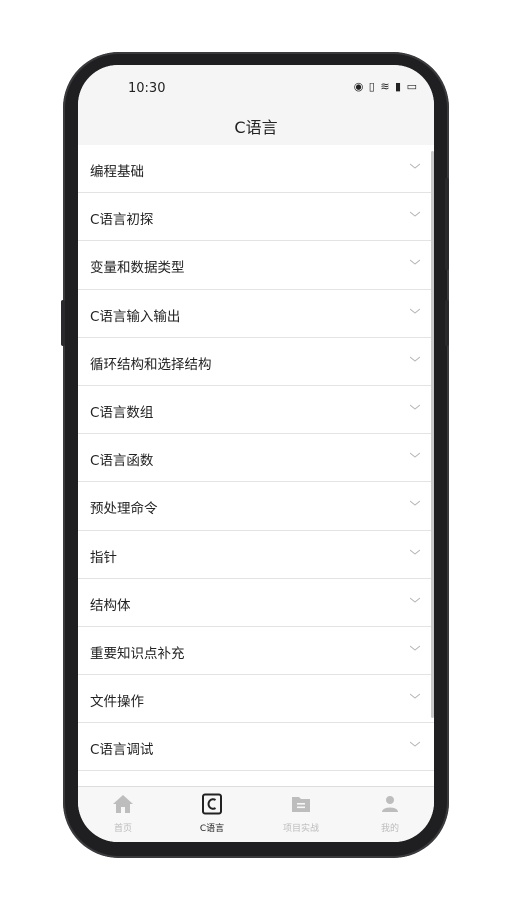 The image size is (510, 909). I want to click on chapter-item: C语言函数, so click(256, 458).